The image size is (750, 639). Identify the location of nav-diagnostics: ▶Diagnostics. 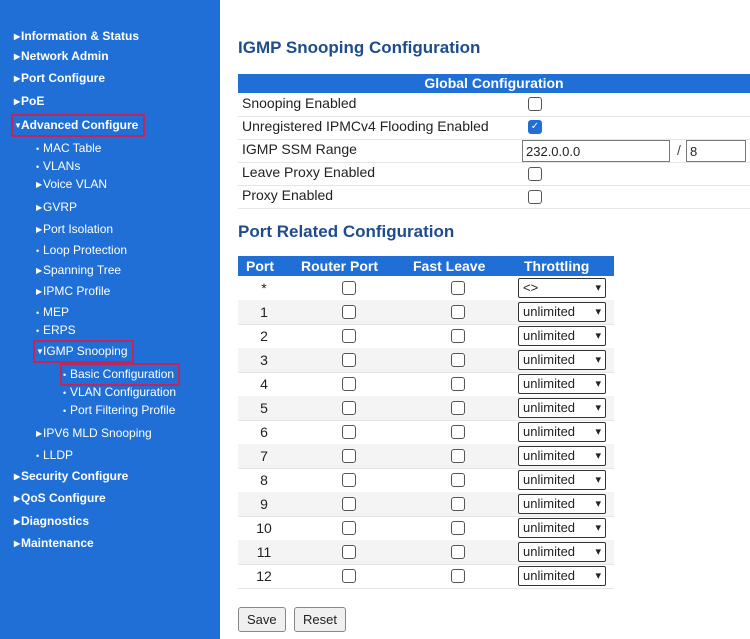
(51, 521).